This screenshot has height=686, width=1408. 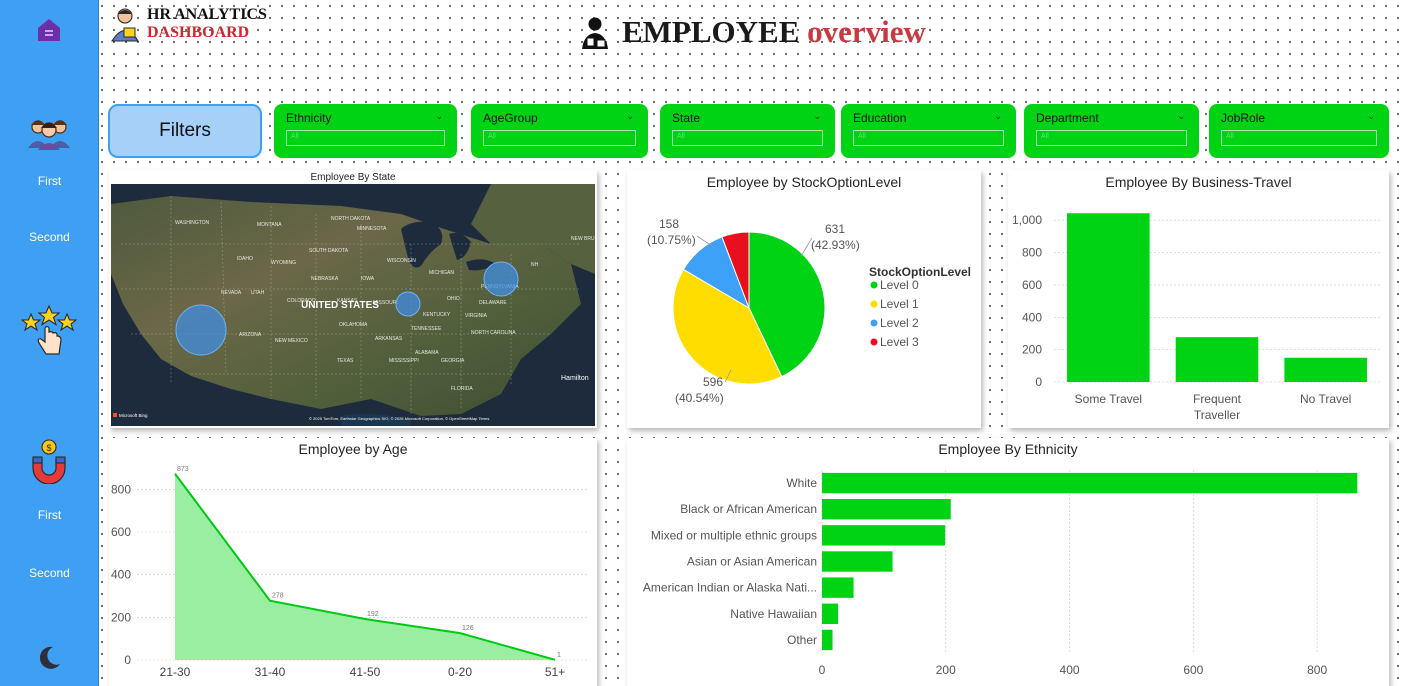 I want to click on hr-employee-icon, so click(x=125, y=26).